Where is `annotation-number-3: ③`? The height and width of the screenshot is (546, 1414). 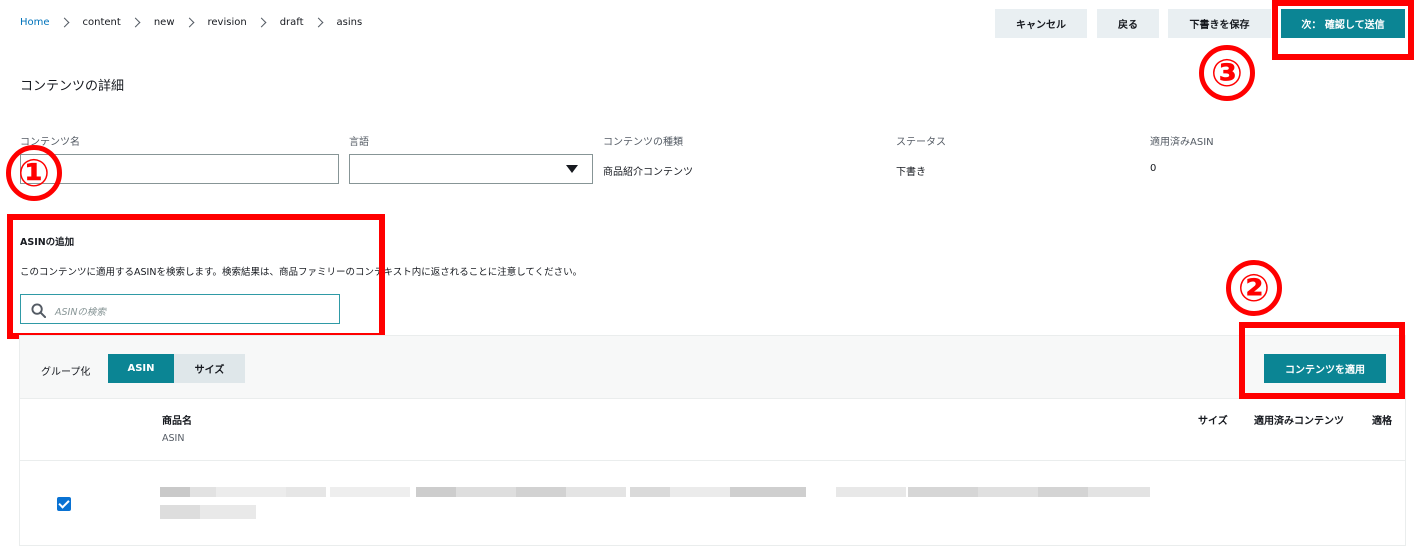 annotation-number-3: ③ is located at coordinates (1227, 73).